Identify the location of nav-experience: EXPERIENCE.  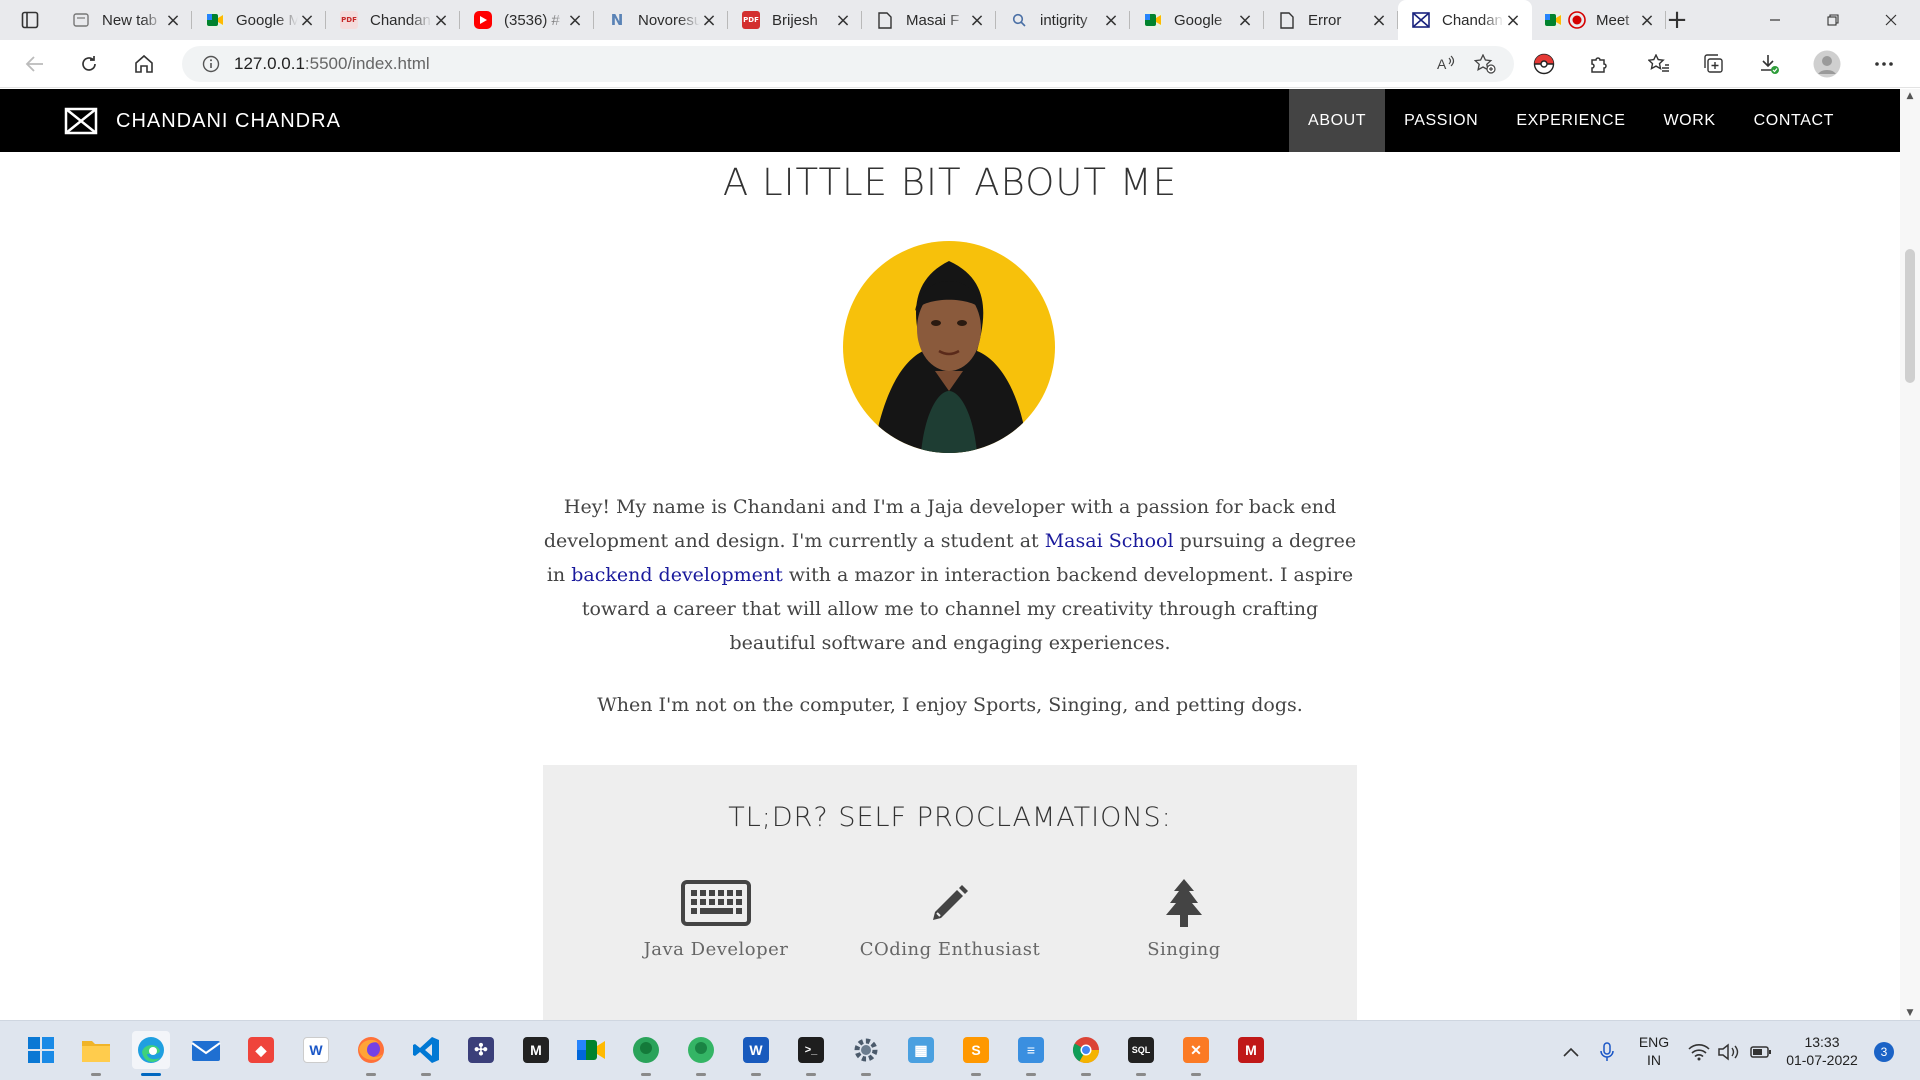
(1570, 120).